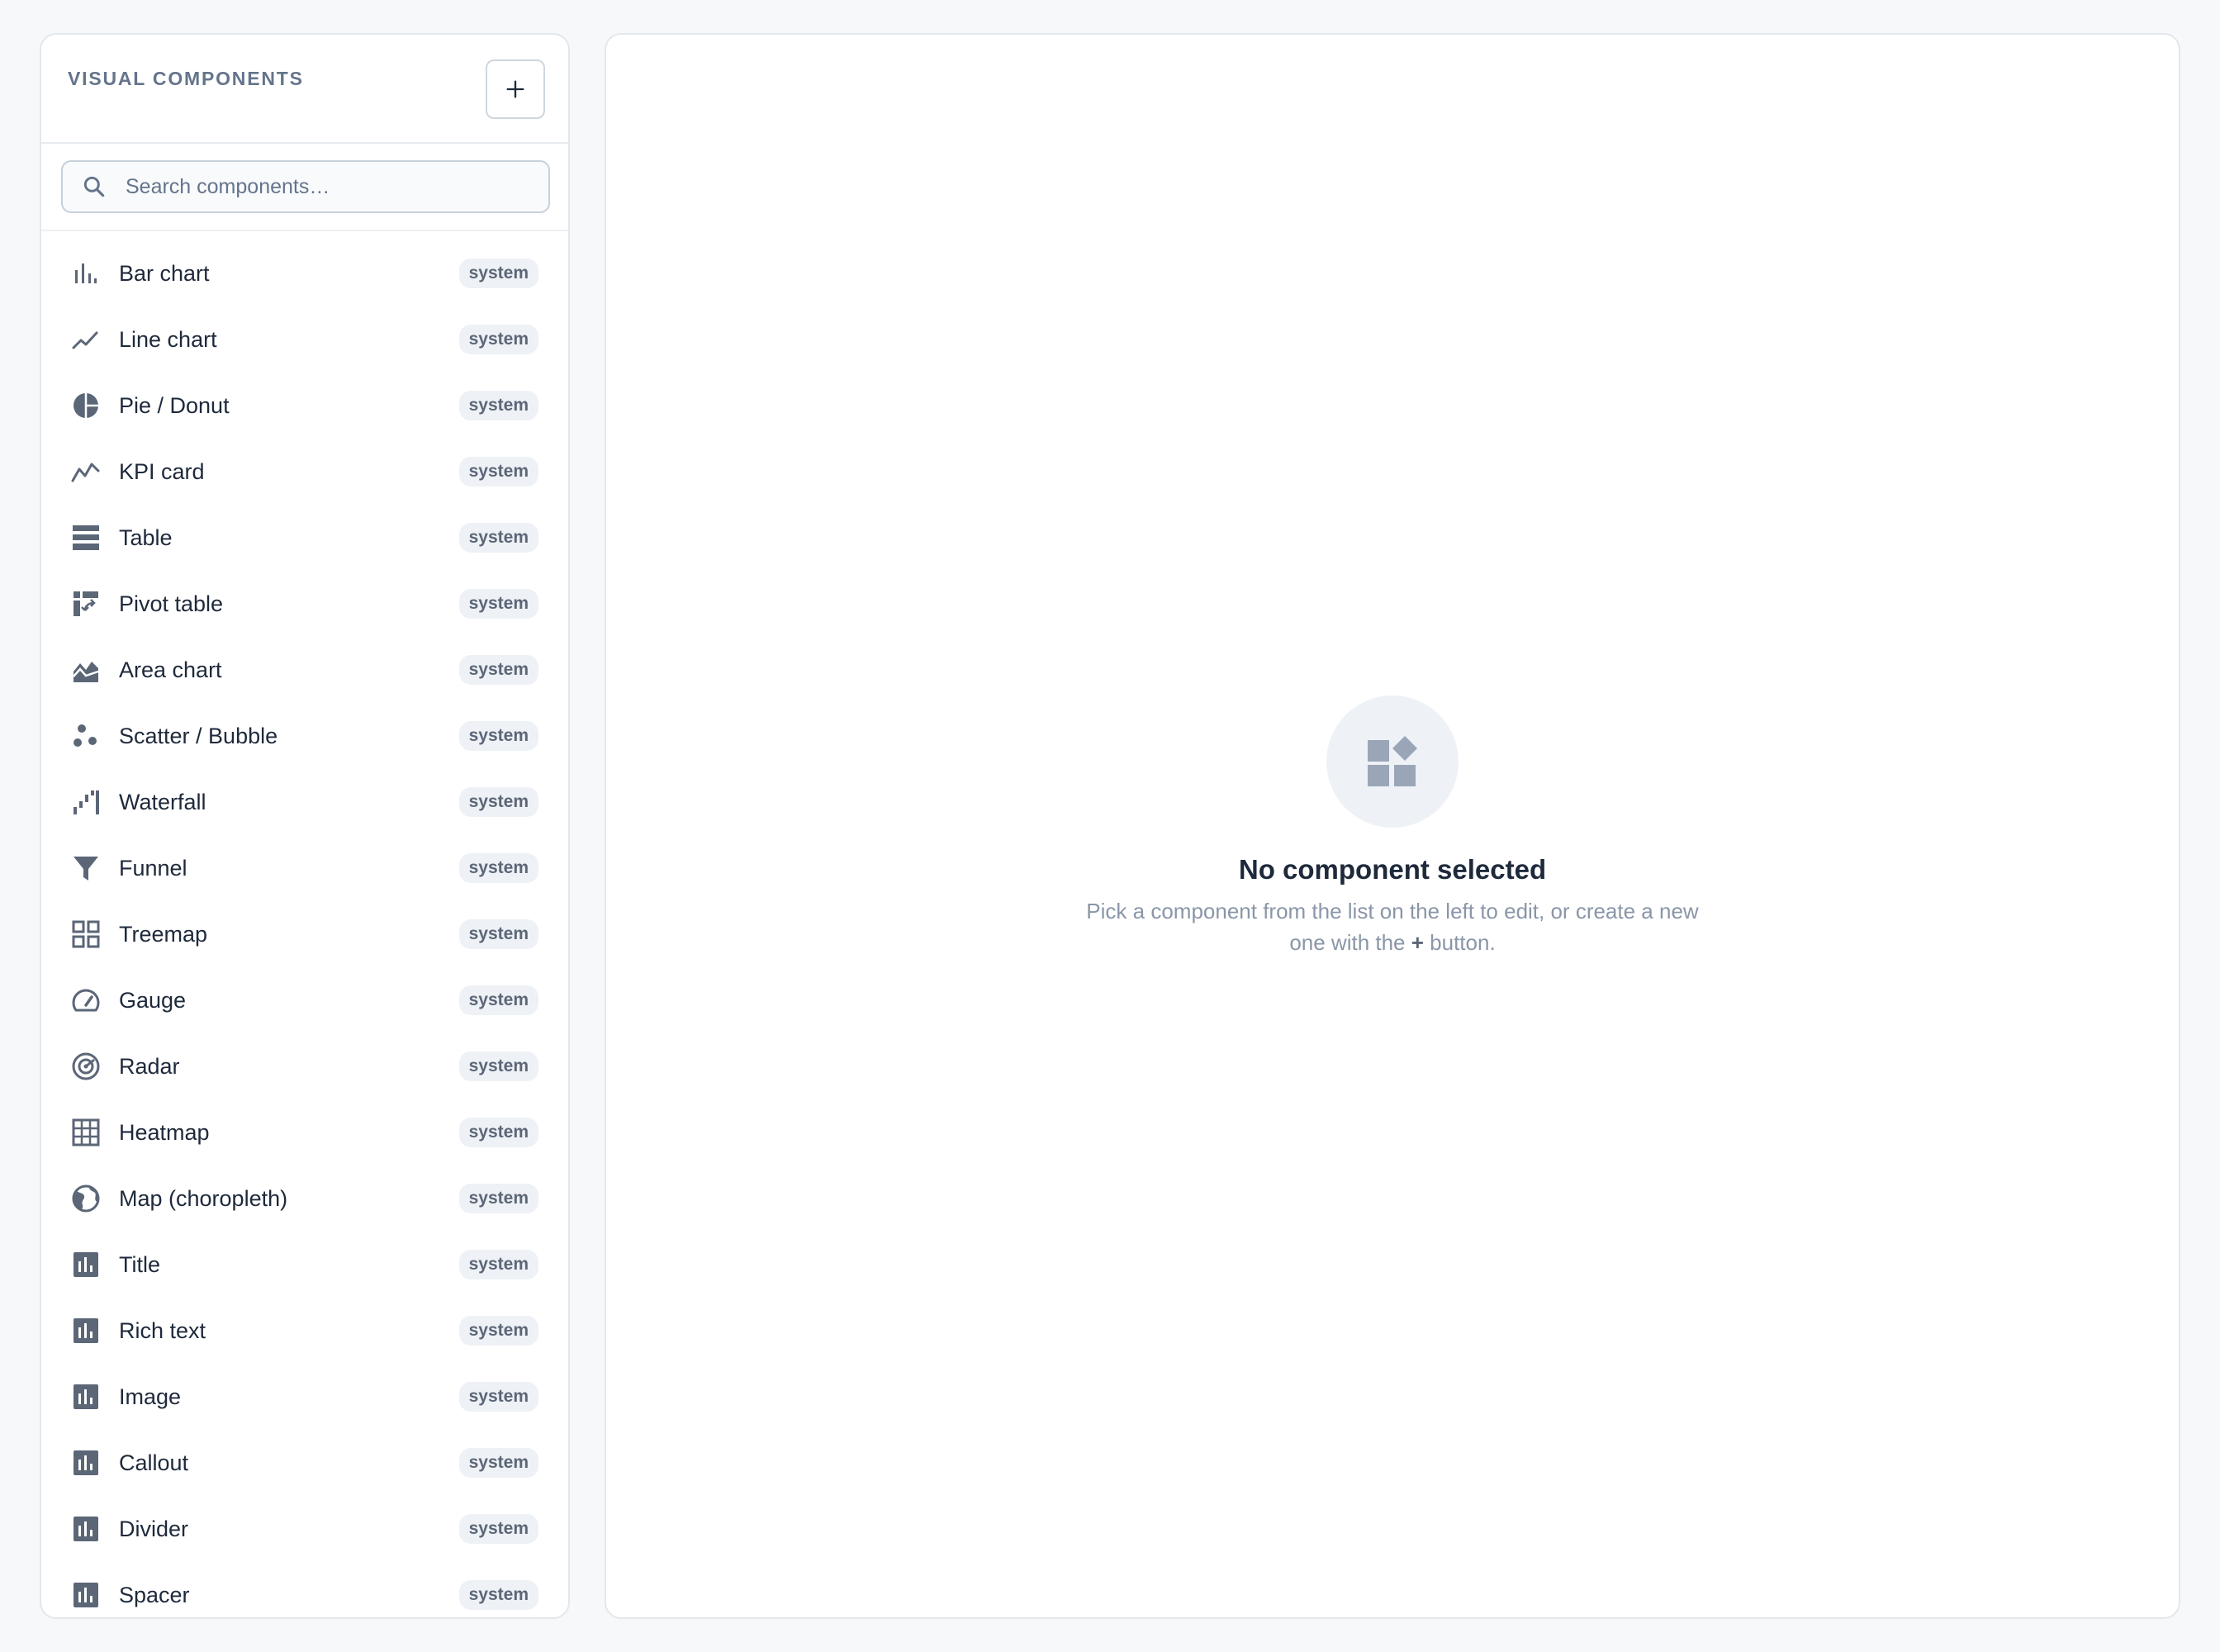  I want to click on sidebar-item-pie-donut: Pie / Donut system, so click(306, 405).